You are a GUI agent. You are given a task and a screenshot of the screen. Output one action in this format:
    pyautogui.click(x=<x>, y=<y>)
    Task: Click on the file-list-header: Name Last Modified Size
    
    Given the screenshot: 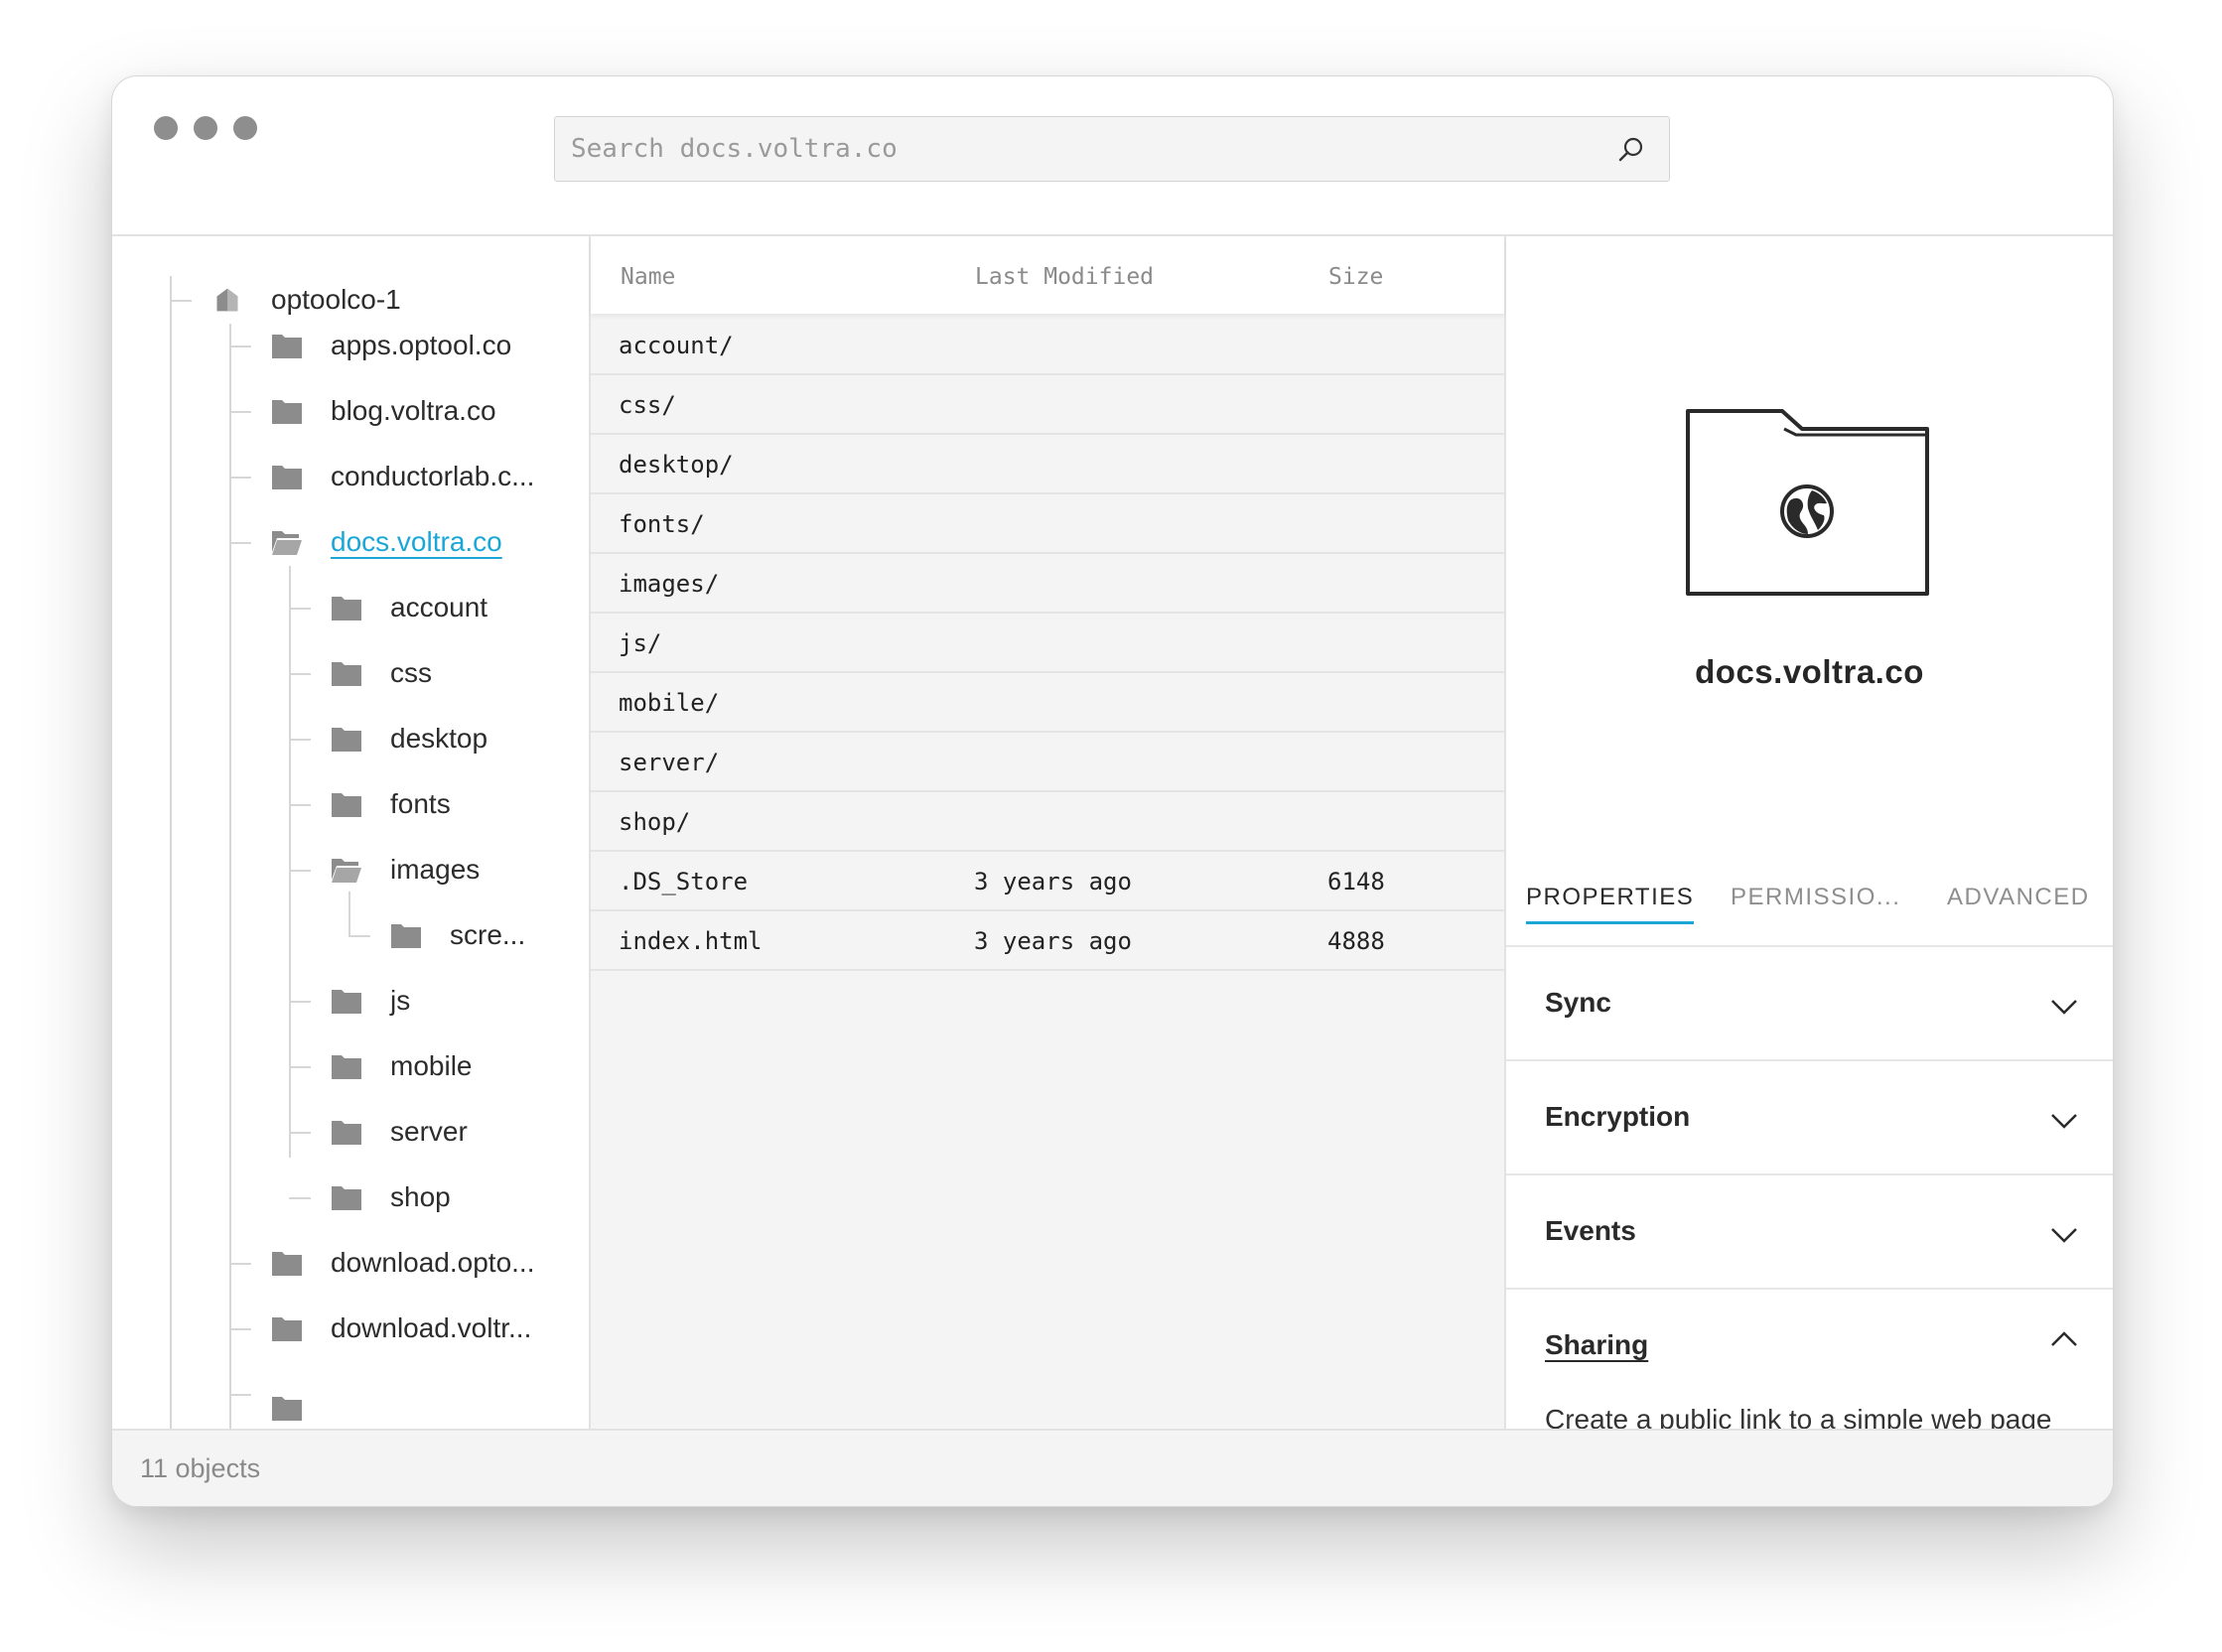 What is the action you would take?
    pyautogui.click(x=1047, y=275)
    